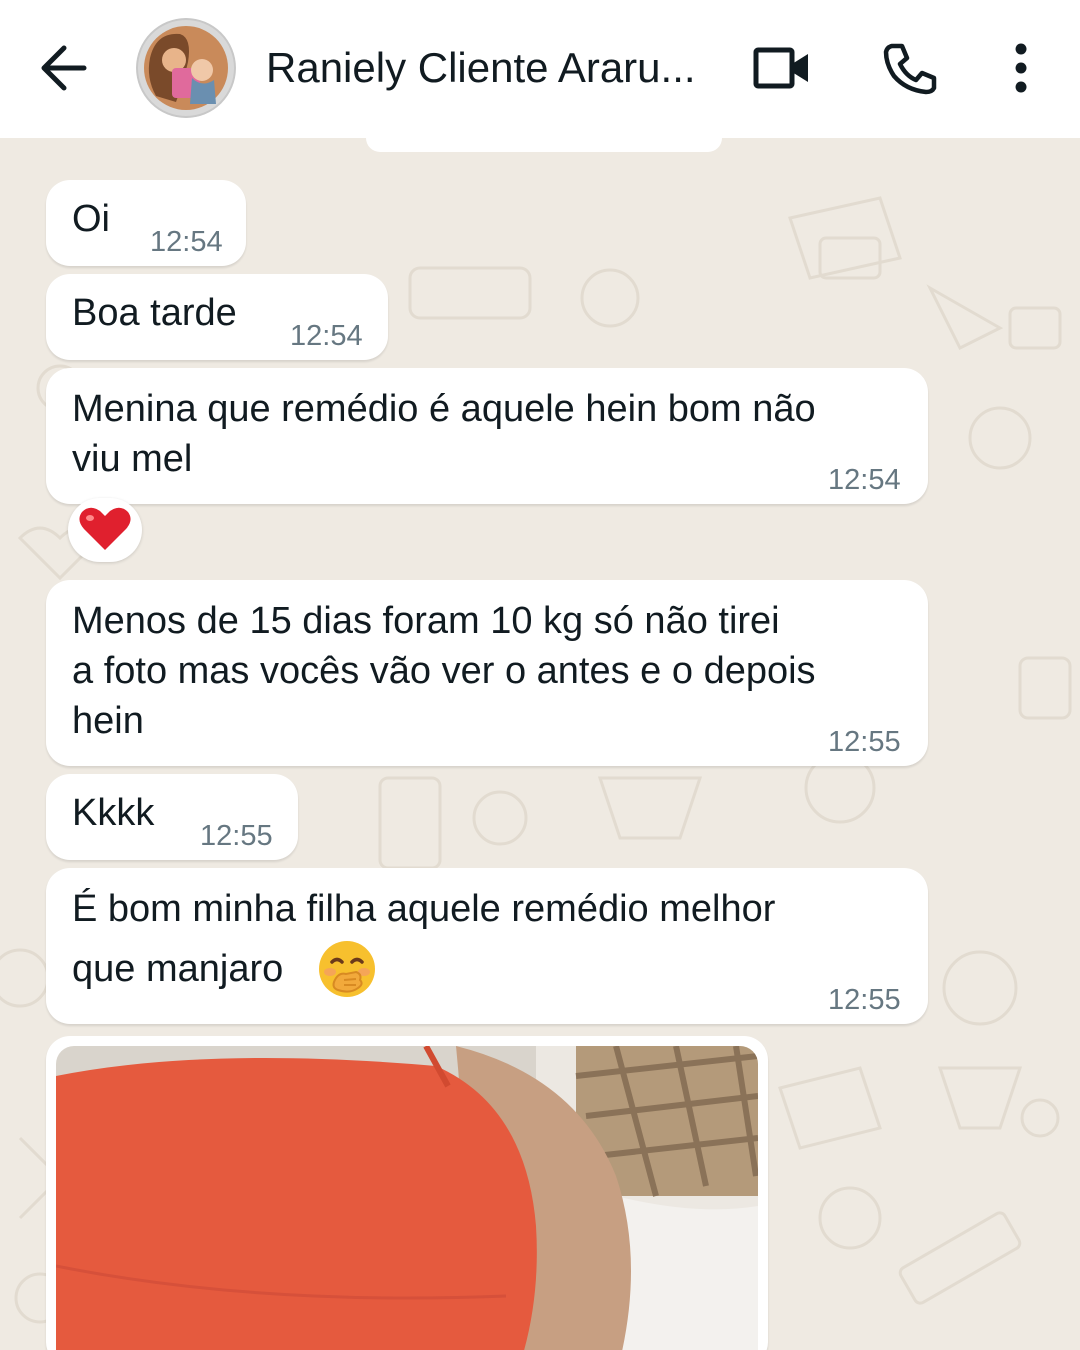 The height and width of the screenshot is (1350, 1080). What do you see at coordinates (424, 909) in the screenshot?
I see `message-text: É bom minha filha aquele remédio melhor` at bounding box center [424, 909].